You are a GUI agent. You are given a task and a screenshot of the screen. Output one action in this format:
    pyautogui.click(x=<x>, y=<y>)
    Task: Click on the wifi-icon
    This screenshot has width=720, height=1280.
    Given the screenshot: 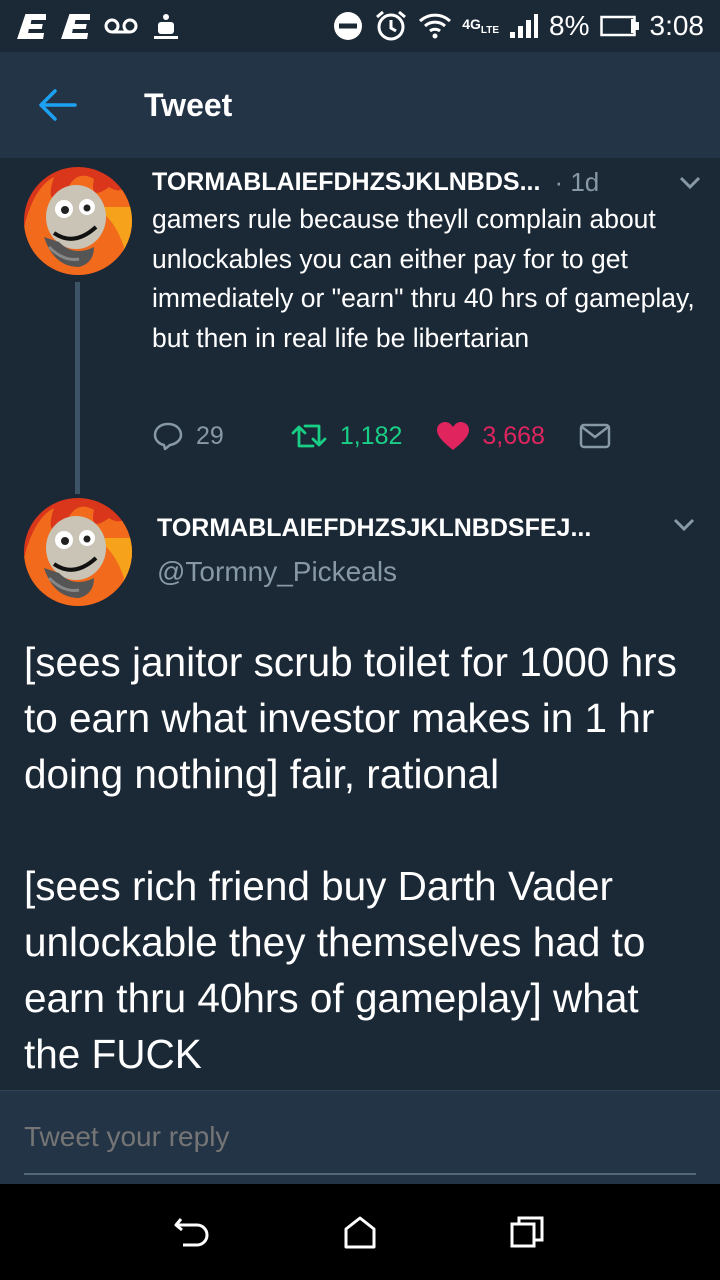 What is the action you would take?
    pyautogui.click(x=435, y=26)
    